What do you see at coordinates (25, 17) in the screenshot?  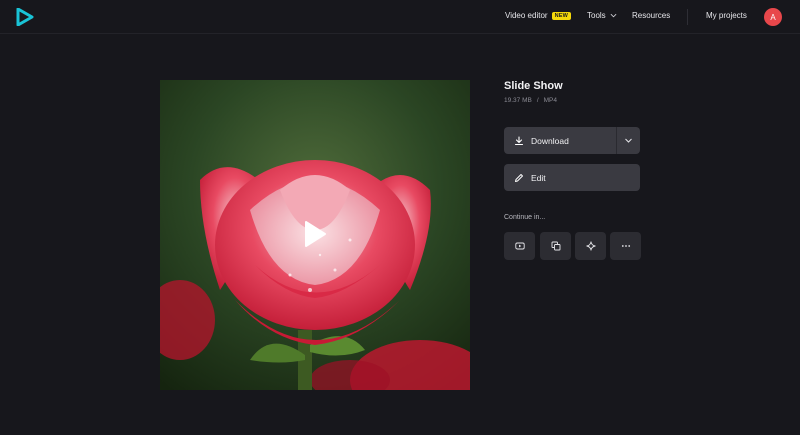 I see `play-logo-icon` at bounding box center [25, 17].